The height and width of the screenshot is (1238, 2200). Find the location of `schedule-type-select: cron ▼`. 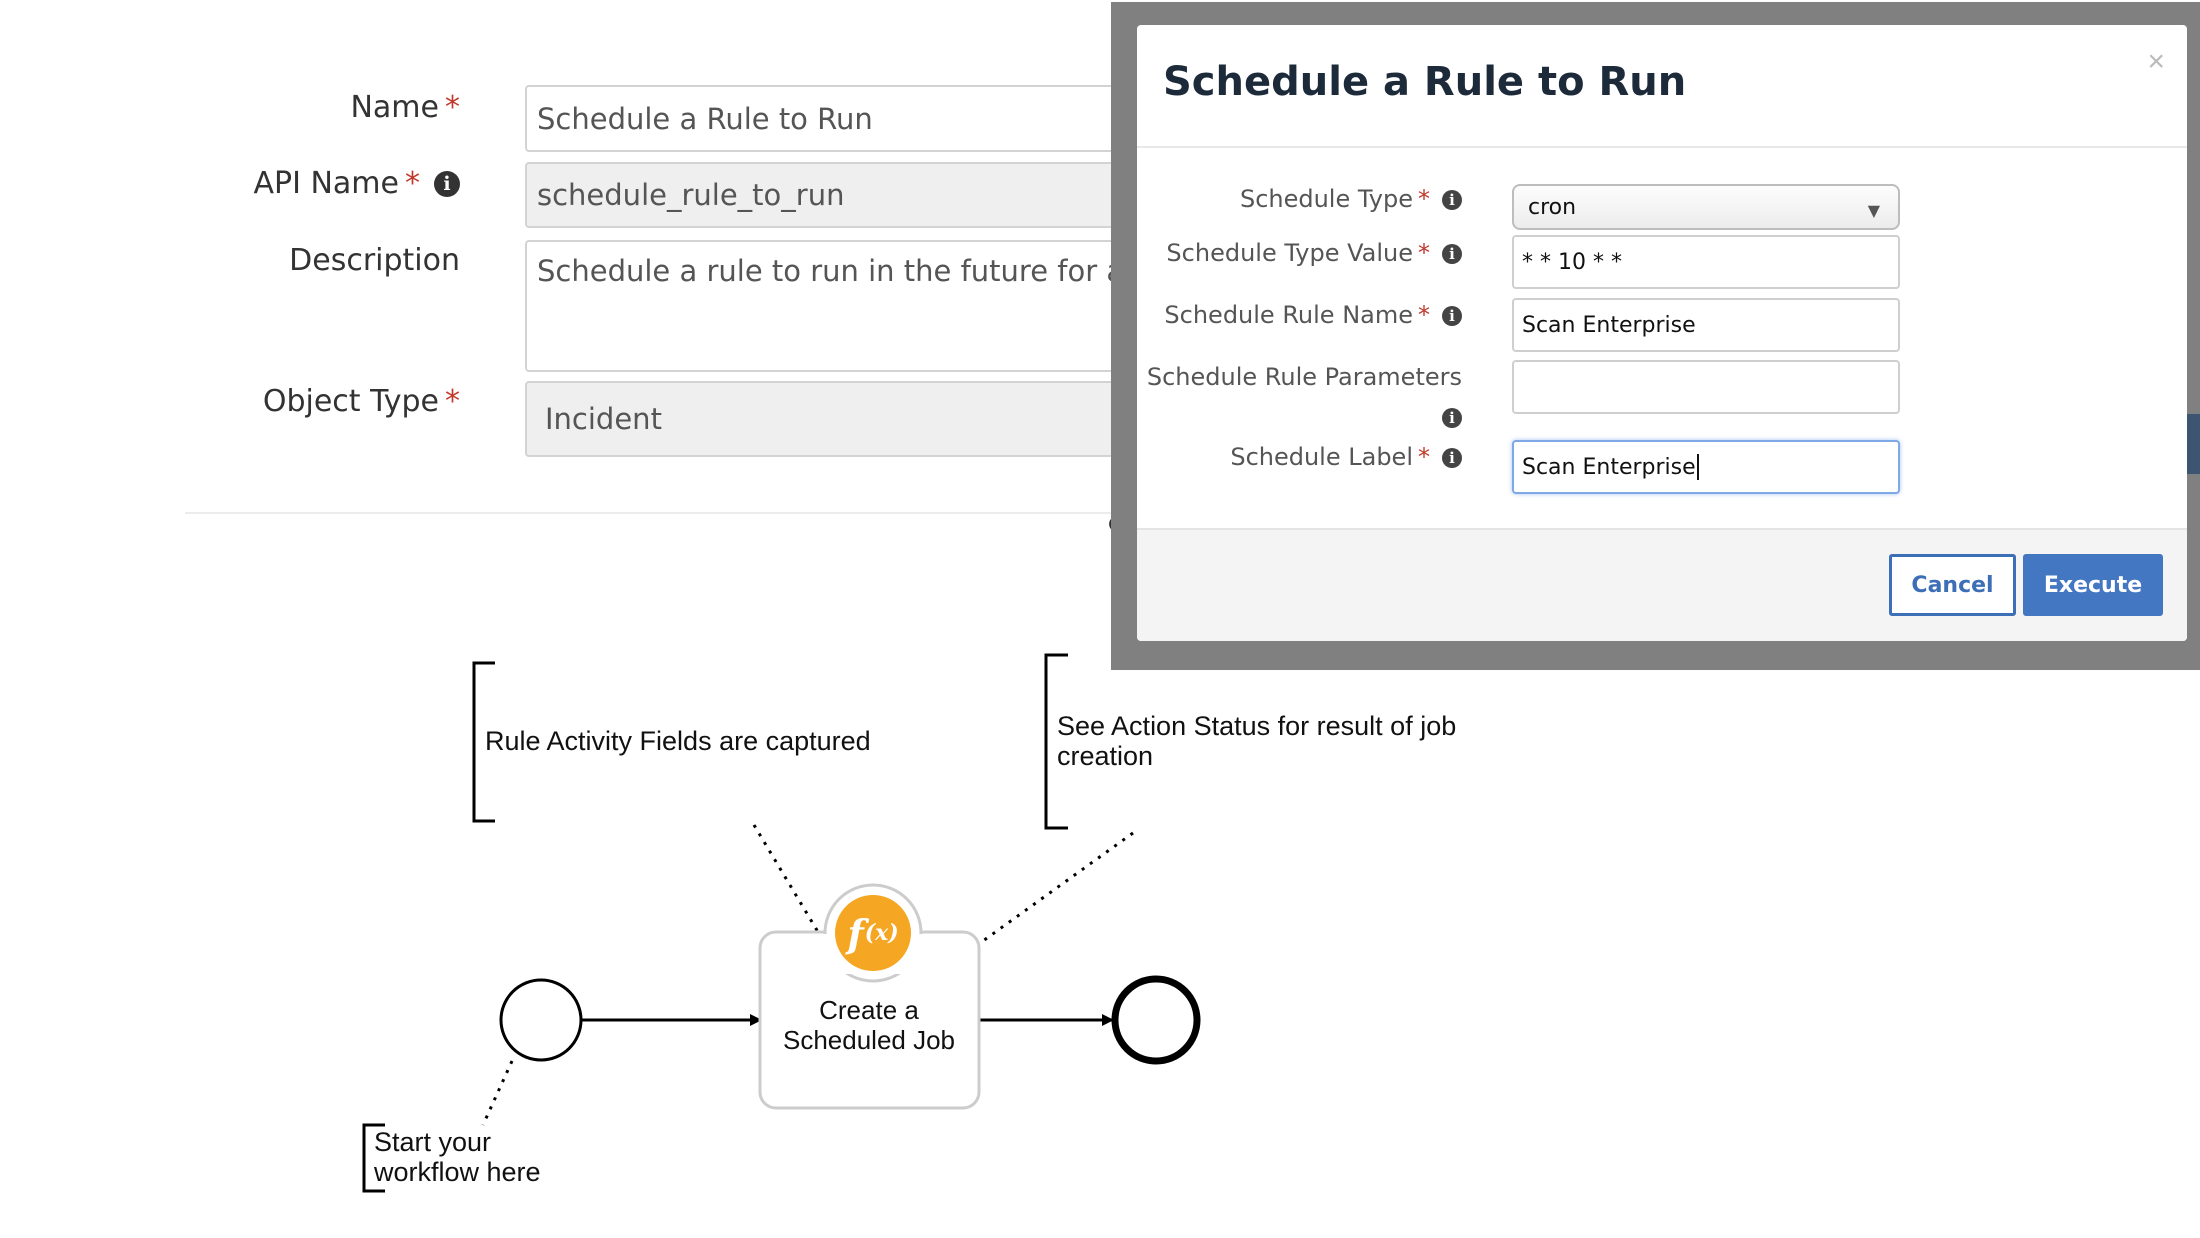

schedule-type-select: cron ▼ is located at coordinates (1706, 207).